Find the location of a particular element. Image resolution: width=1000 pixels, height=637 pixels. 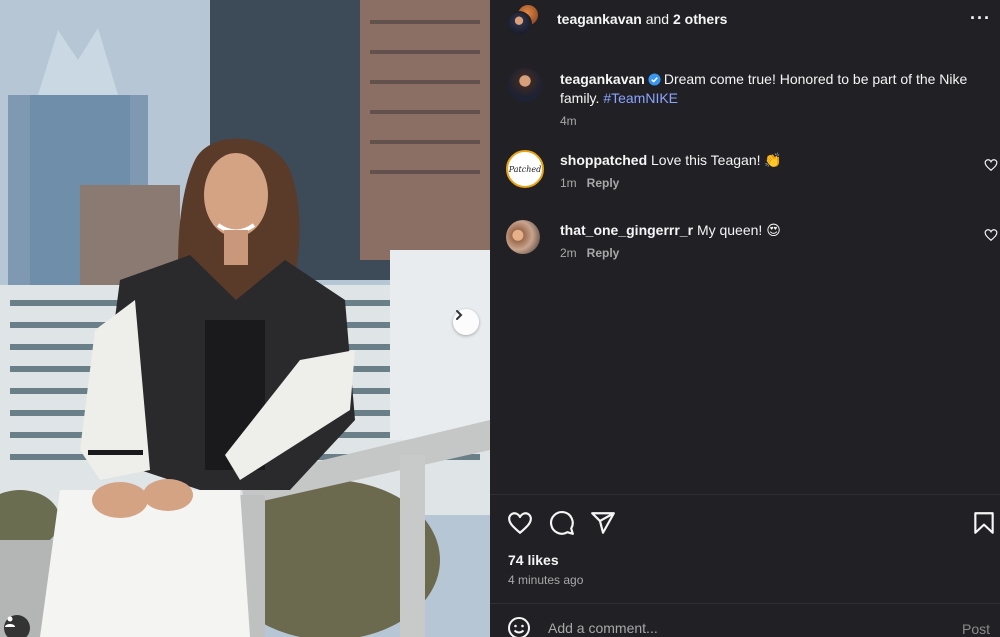

post-timestamp: 4 minutes ago is located at coordinates (546, 580).